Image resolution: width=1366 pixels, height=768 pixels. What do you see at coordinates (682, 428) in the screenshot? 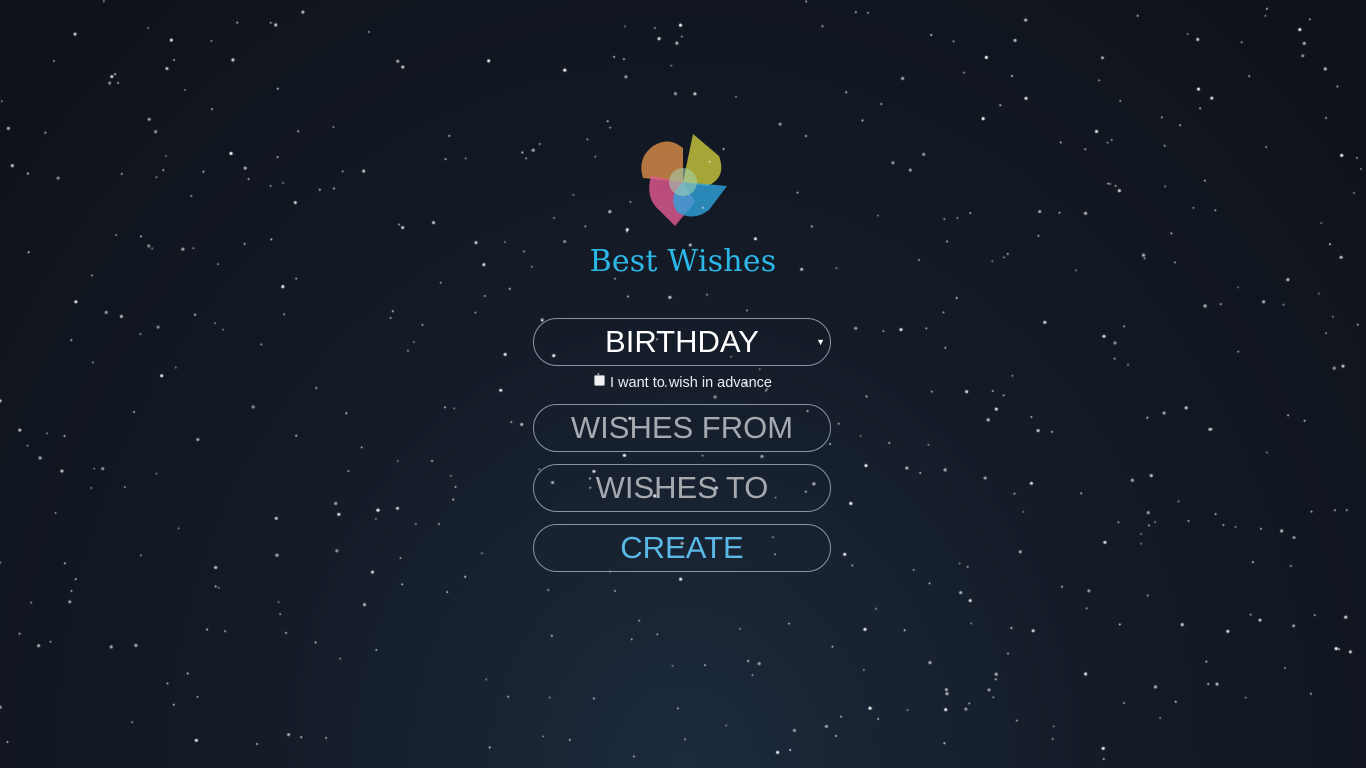
I see `wishes-from-input` at bounding box center [682, 428].